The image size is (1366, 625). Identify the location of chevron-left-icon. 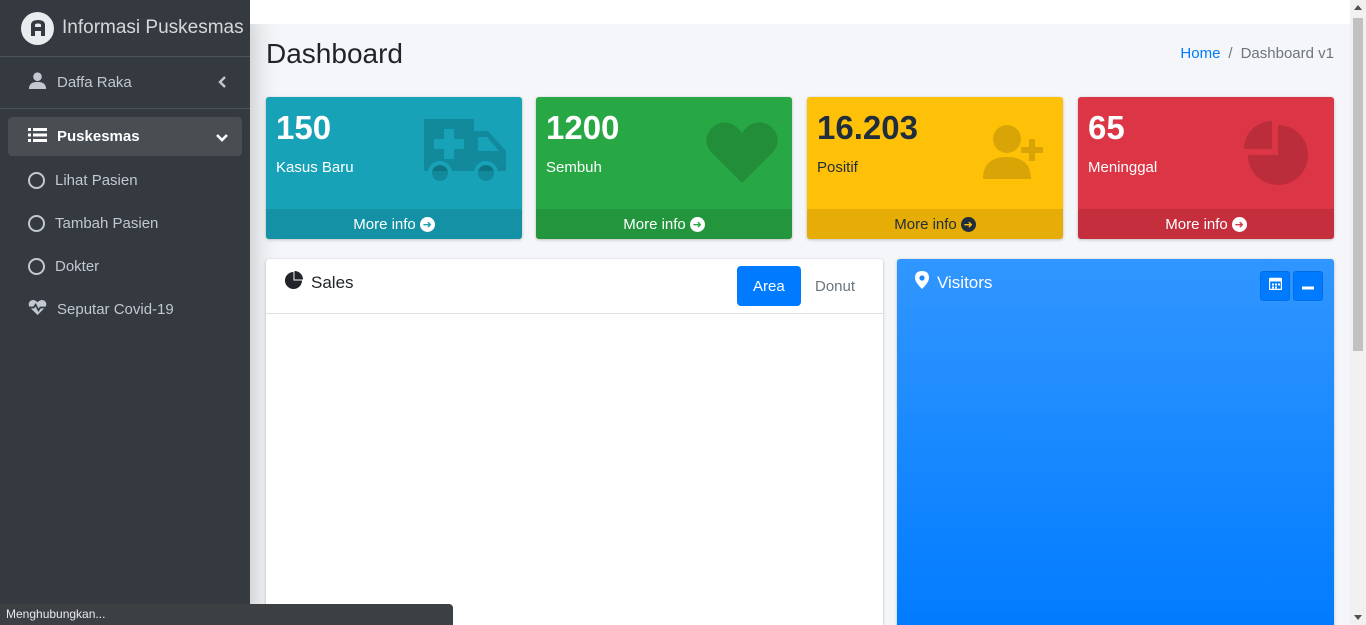
(223, 84).